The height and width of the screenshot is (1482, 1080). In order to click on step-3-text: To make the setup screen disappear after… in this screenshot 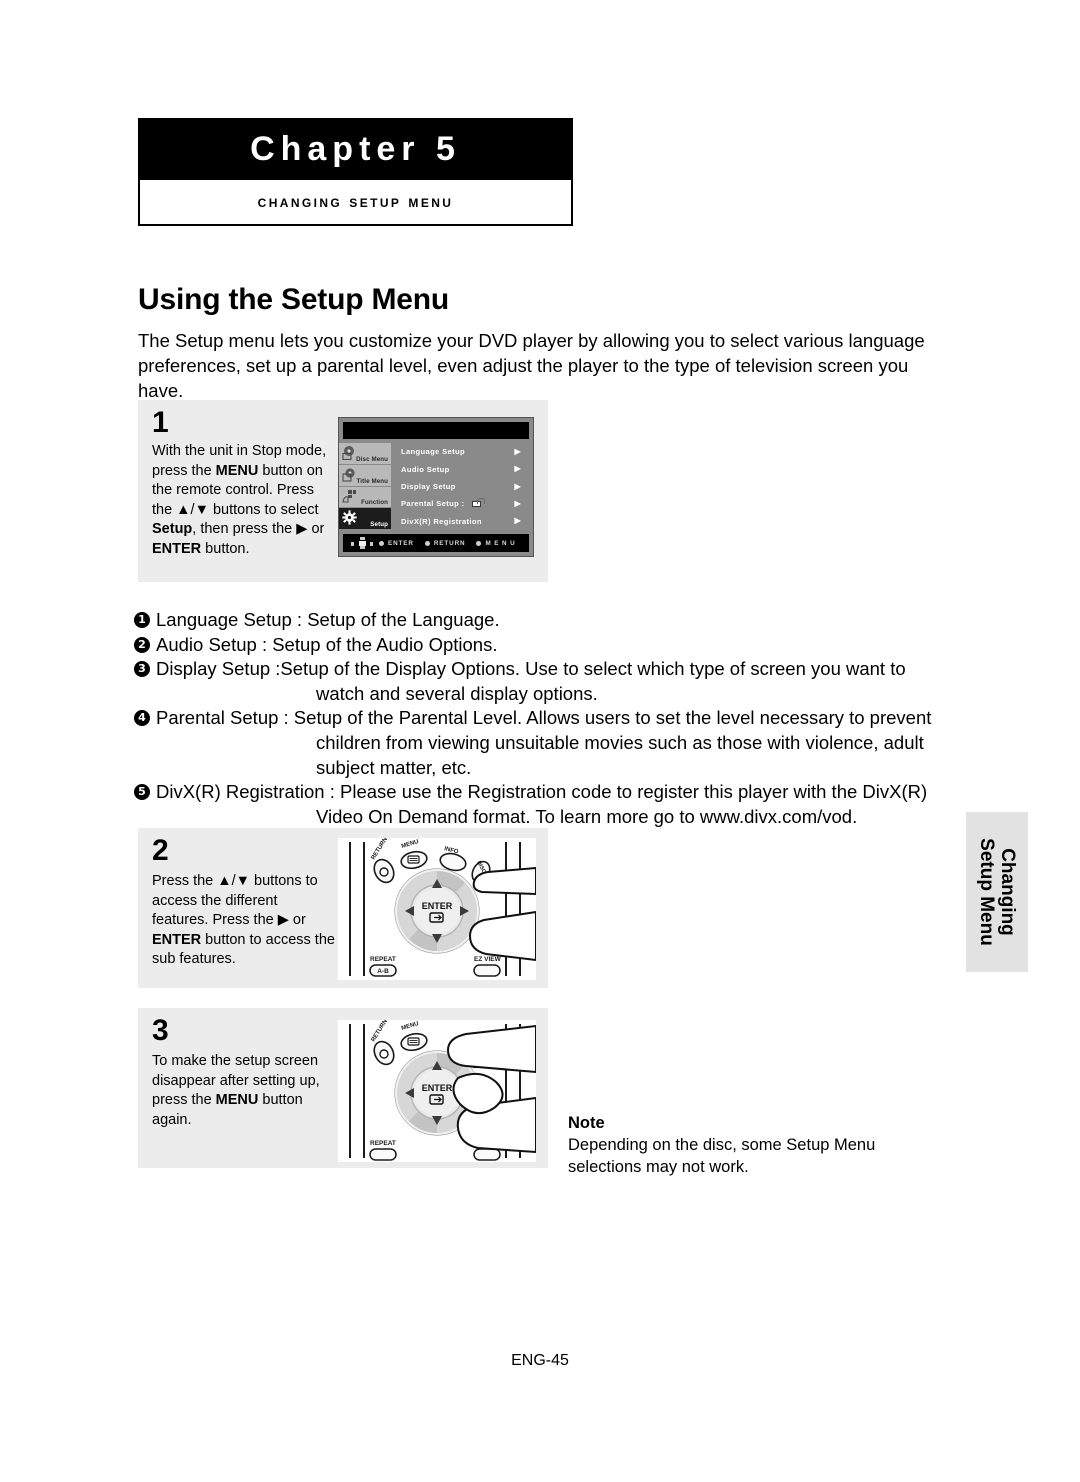, I will do `click(236, 1090)`.